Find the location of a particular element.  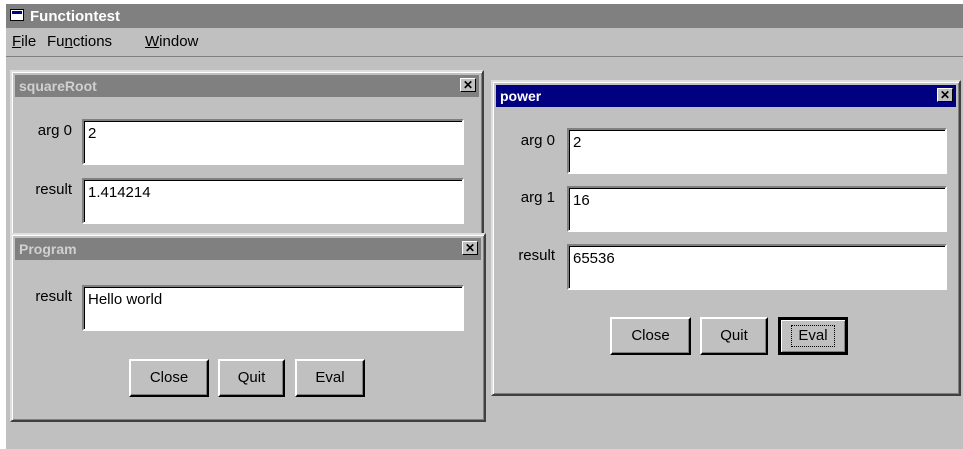

power-titlebar: power ✕ is located at coordinates (726, 96).